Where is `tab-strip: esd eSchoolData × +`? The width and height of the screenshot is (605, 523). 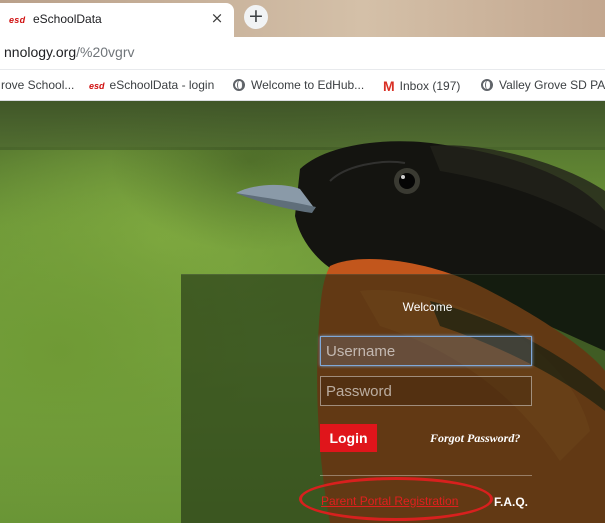
tab-strip: esd eSchoolData × + is located at coordinates (302, 18).